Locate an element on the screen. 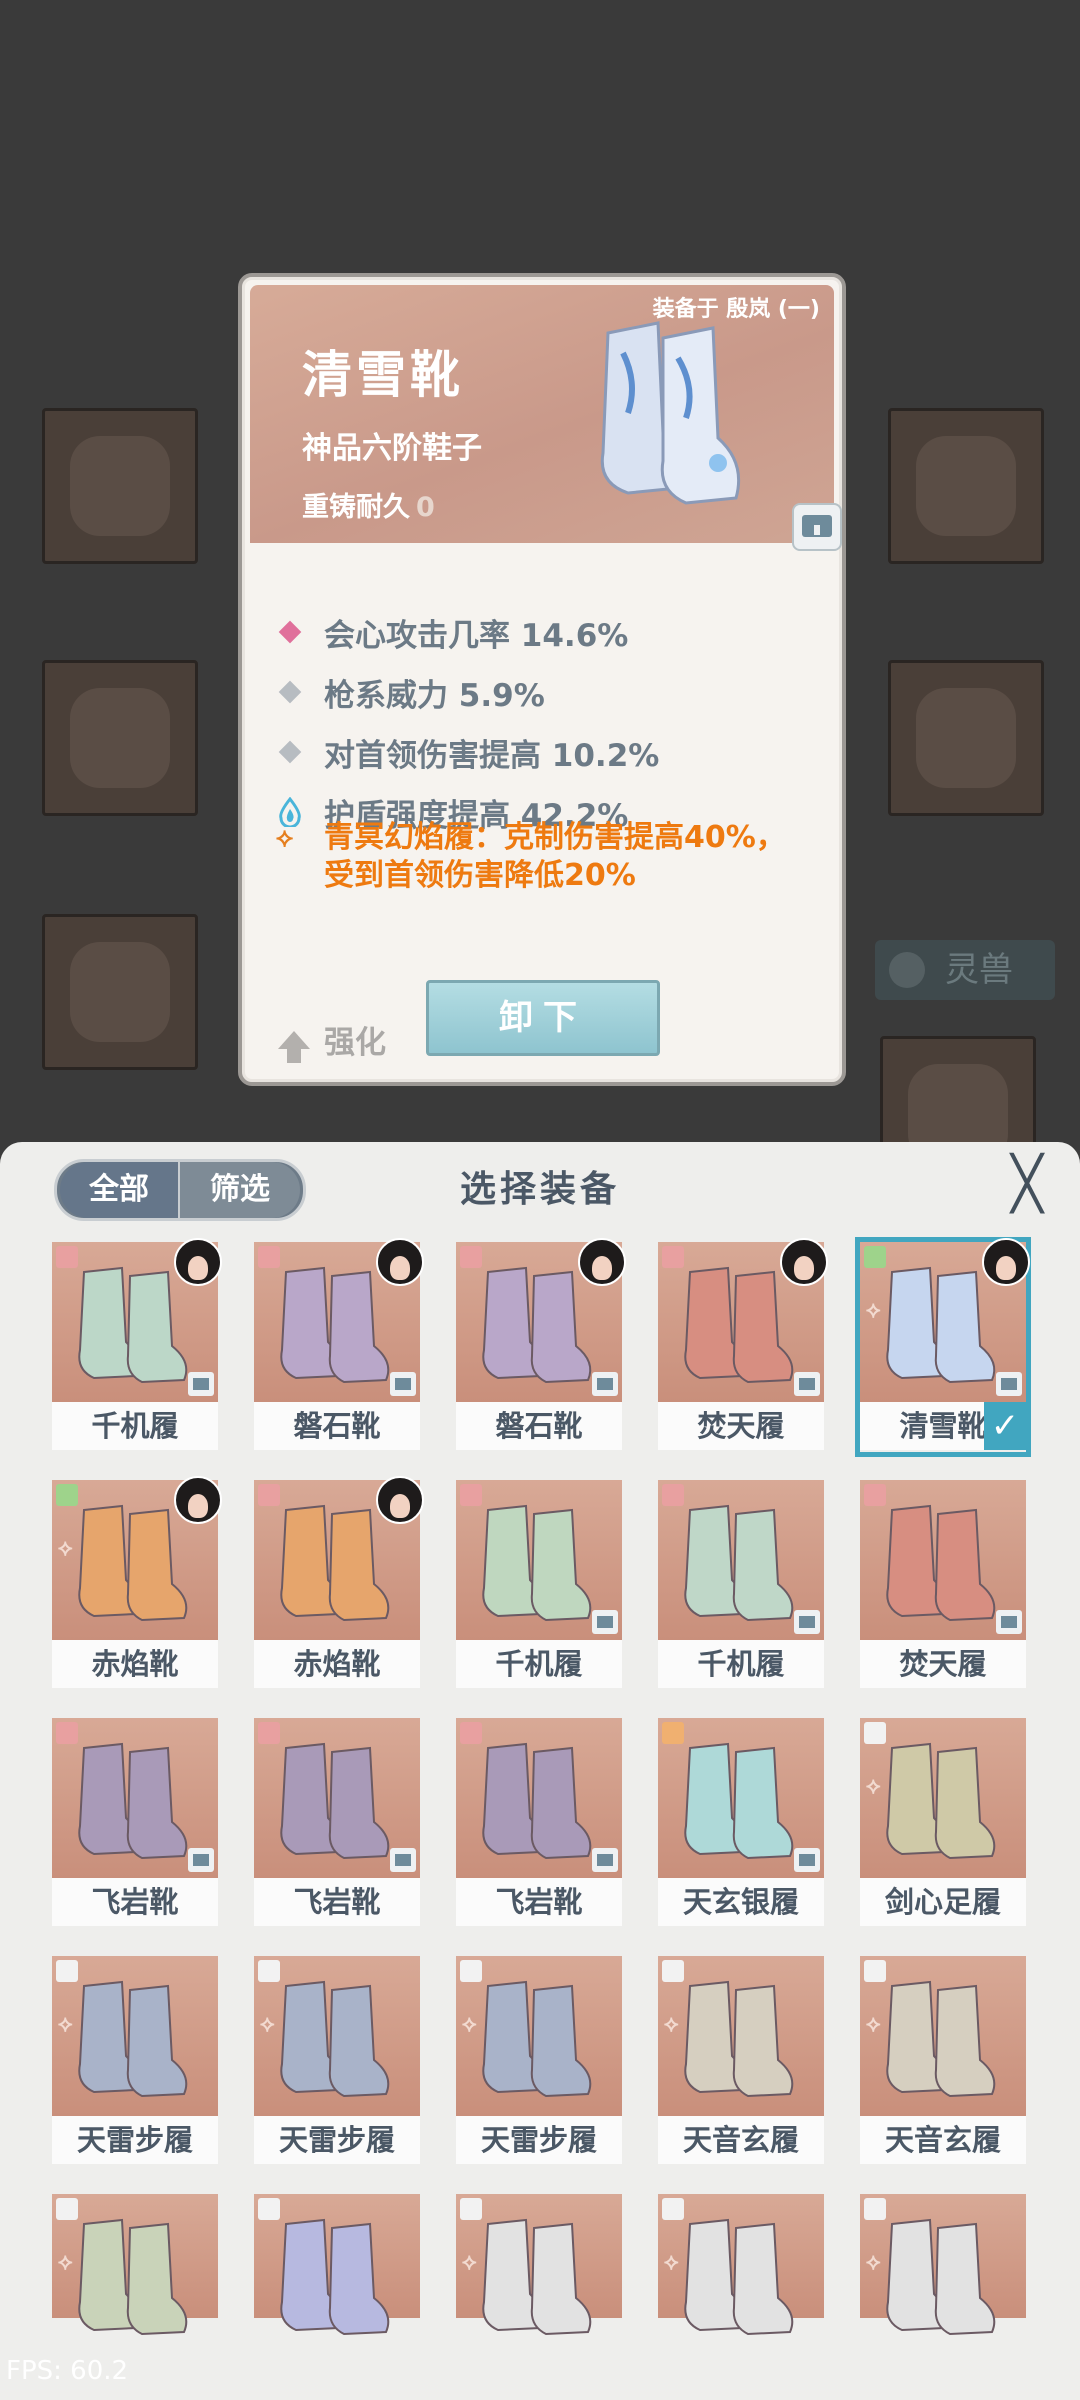 Image resolution: width=1080 pixels, height=2400 pixels. beast-icon is located at coordinates (907, 970).